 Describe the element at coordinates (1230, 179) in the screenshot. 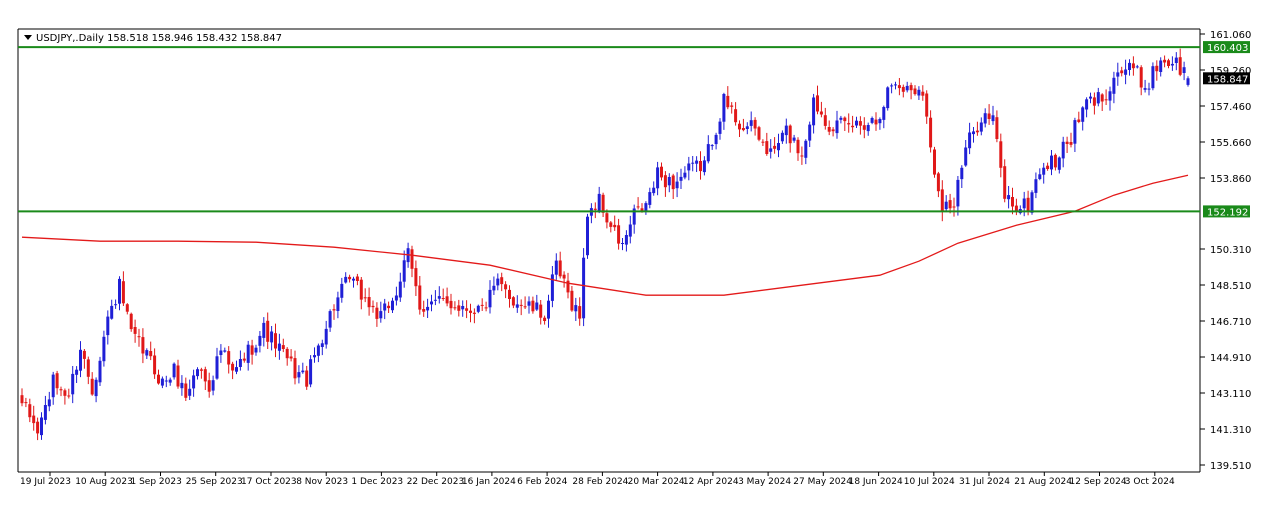

I see `price-tick-label: 153.860` at that location.